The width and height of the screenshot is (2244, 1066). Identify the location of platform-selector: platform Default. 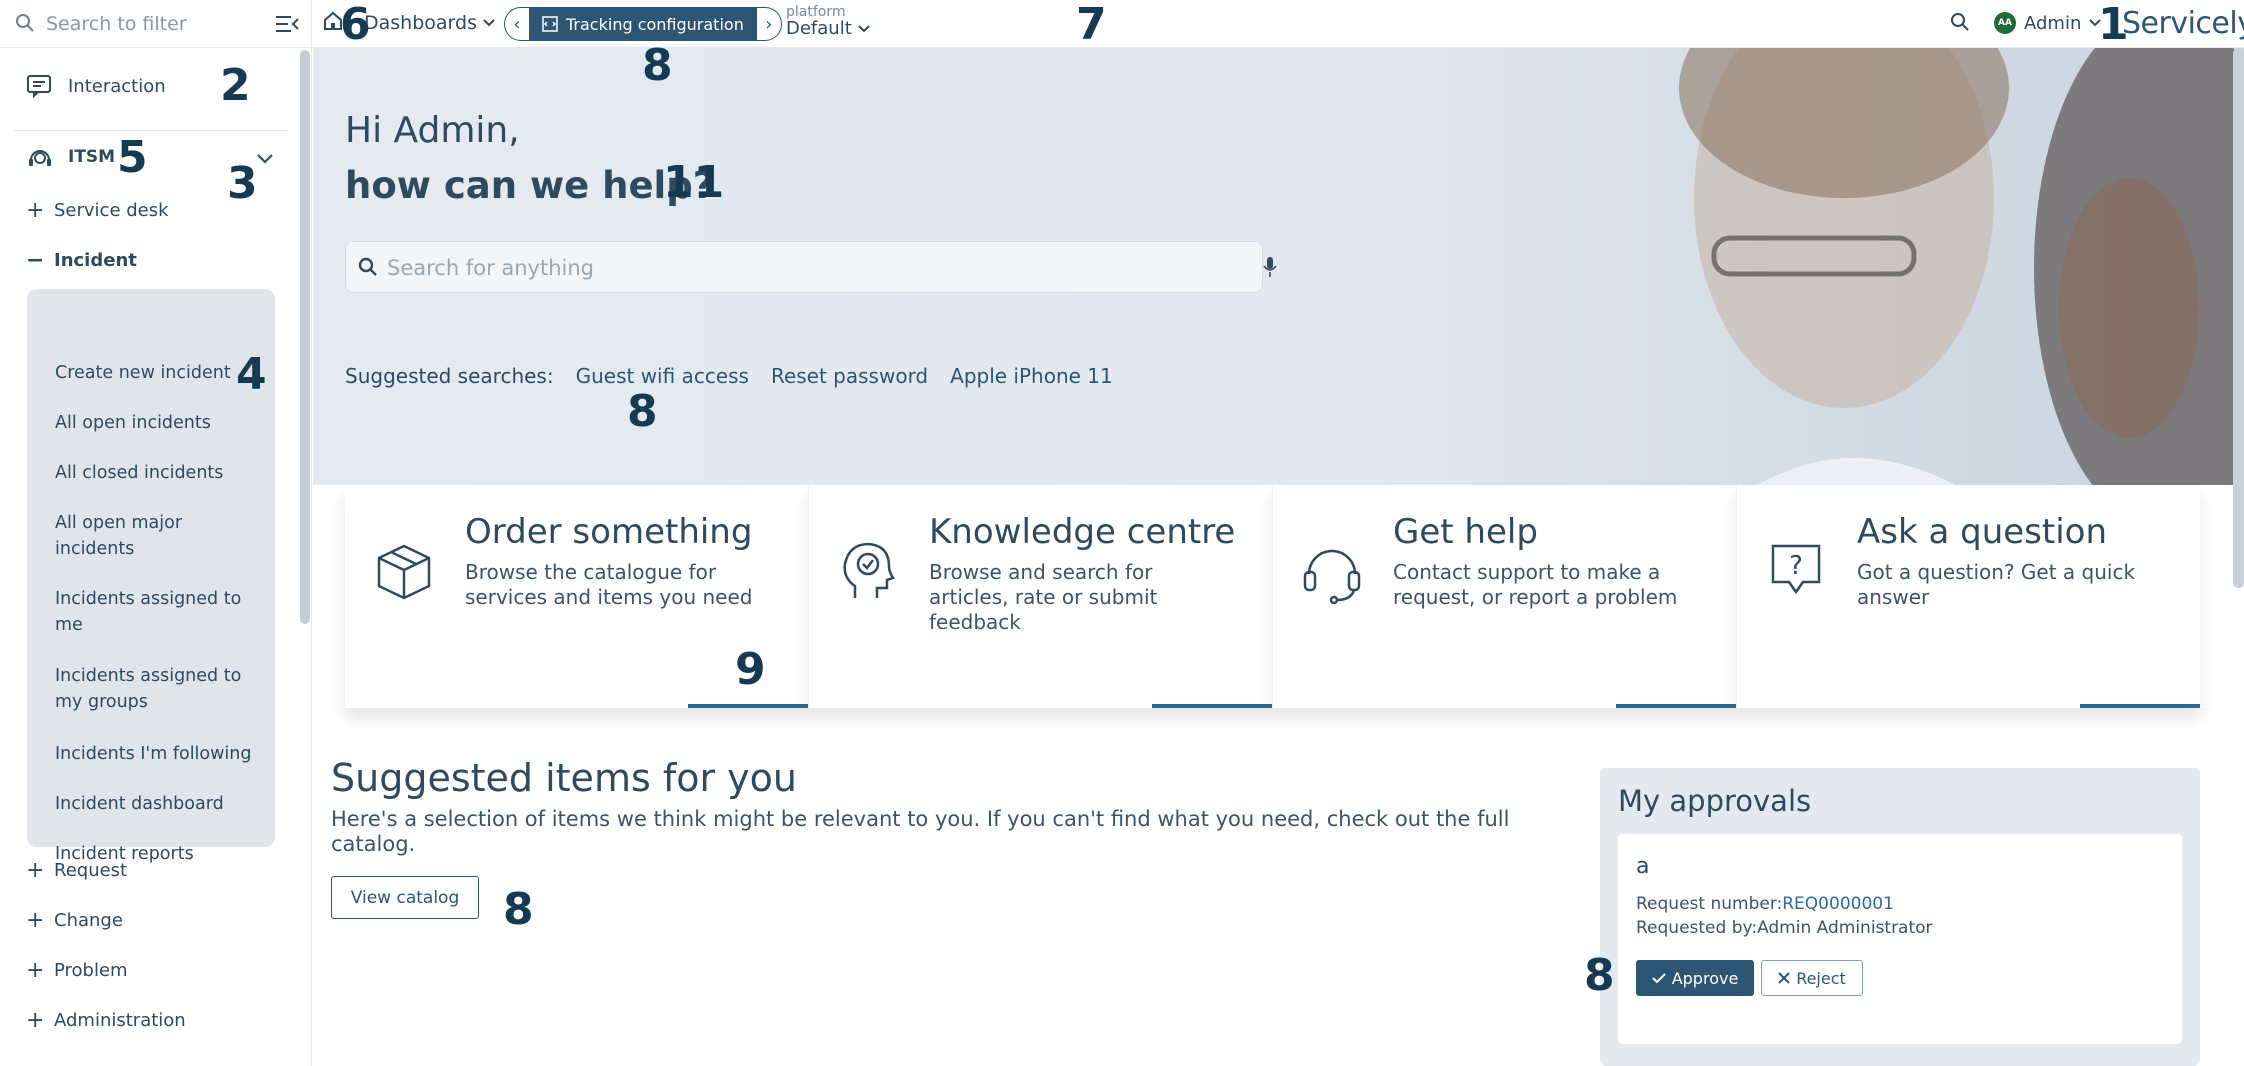
(828, 21).